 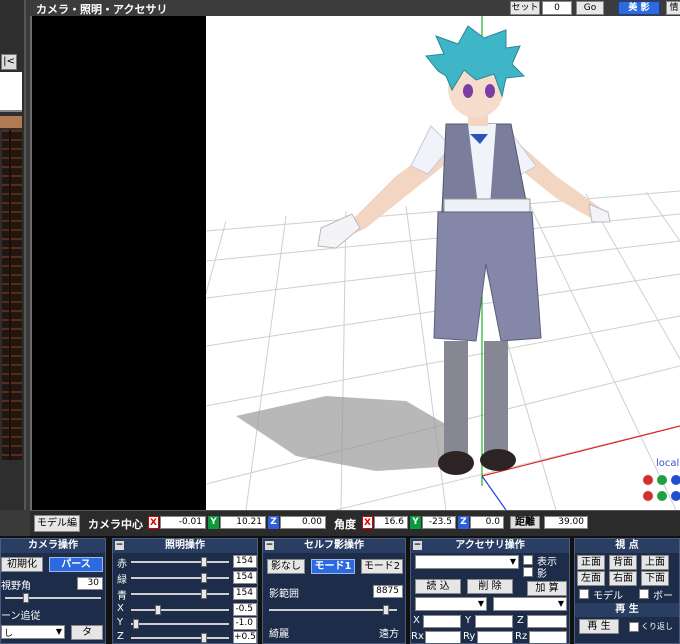 What do you see at coordinates (599, 626) in the screenshot?
I see `play-button: 再 生` at bounding box center [599, 626].